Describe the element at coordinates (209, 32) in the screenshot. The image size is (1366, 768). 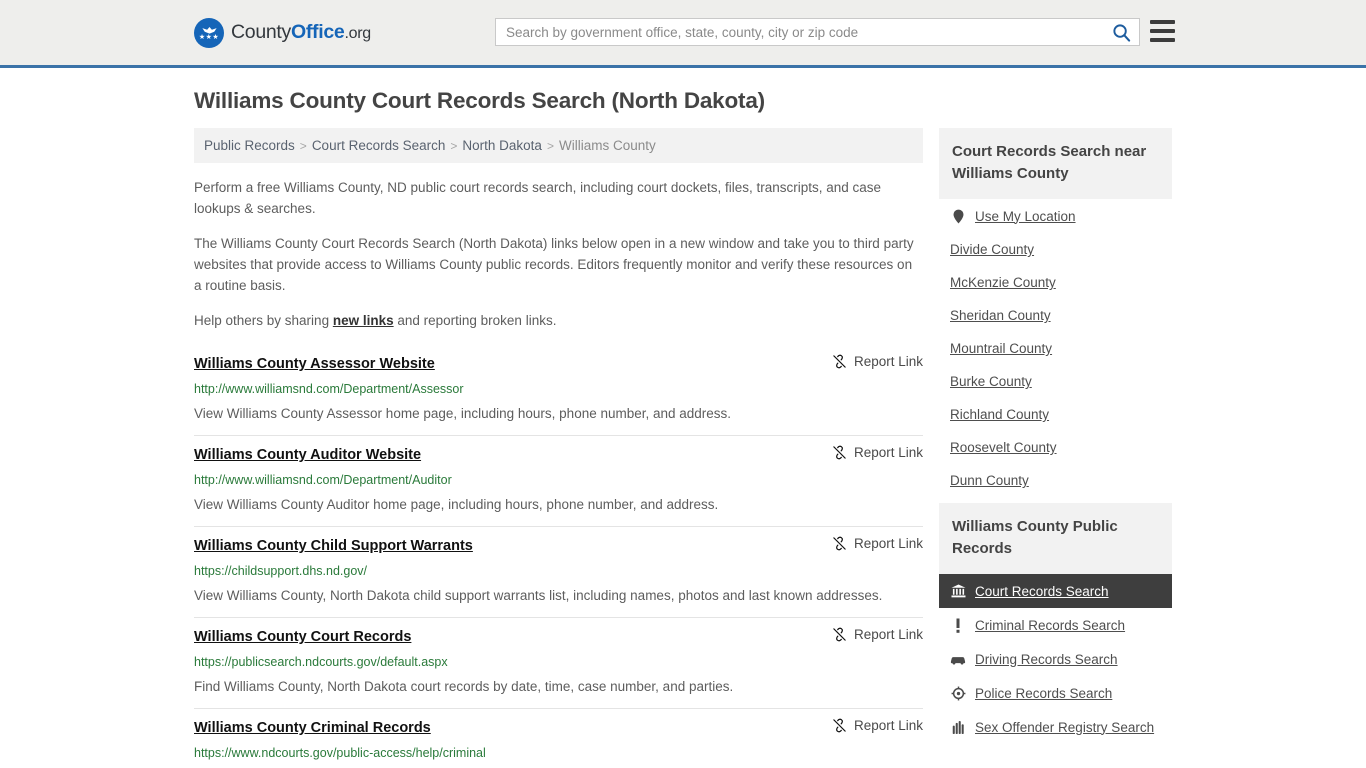
I see `eagle-seal-icon: ★★★` at that location.